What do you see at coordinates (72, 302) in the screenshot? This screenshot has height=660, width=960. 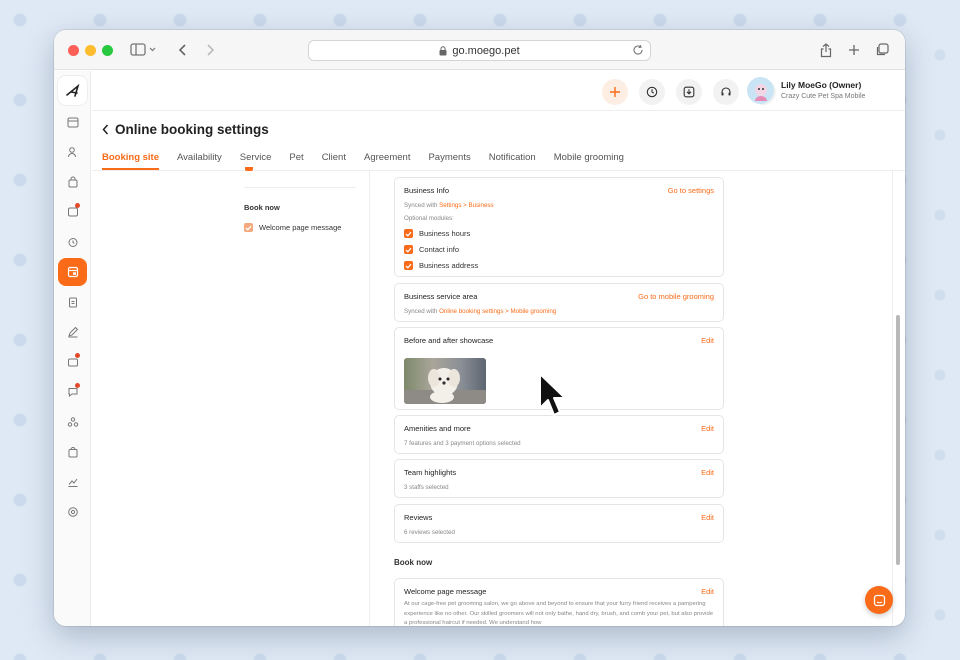 I see `clipboard-icon` at bounding box center [72, 302].